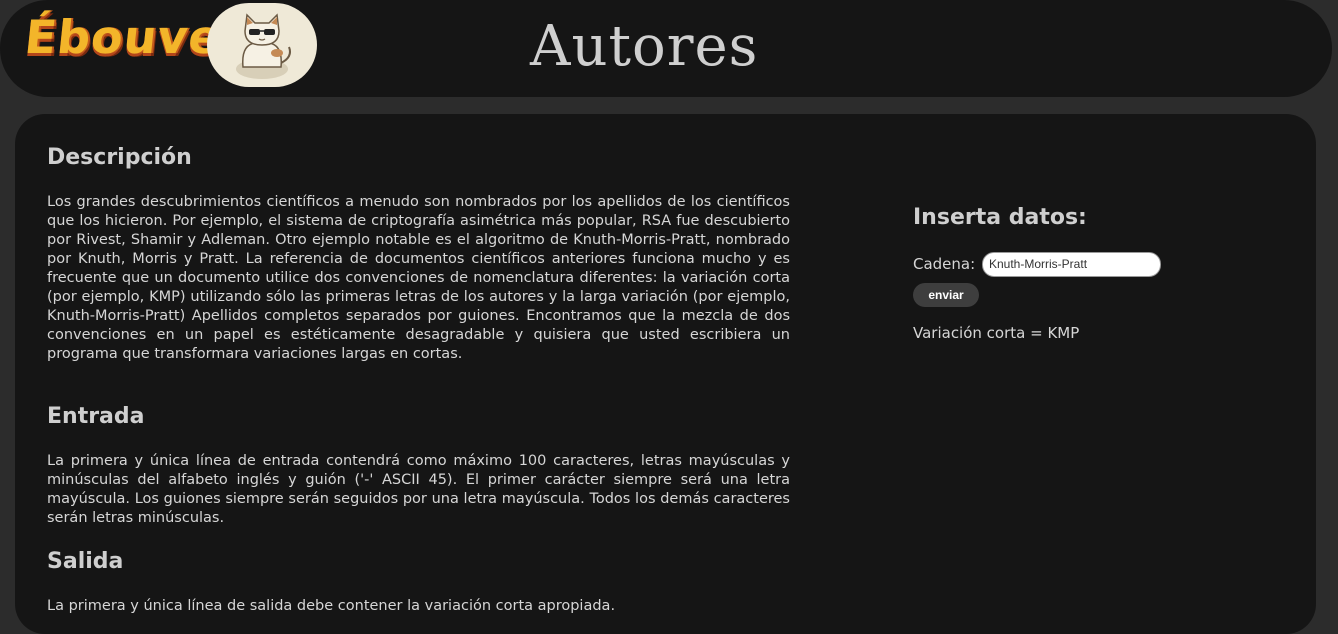  I want to click on result-text: Variación corta = KMP, so click(996, 333).